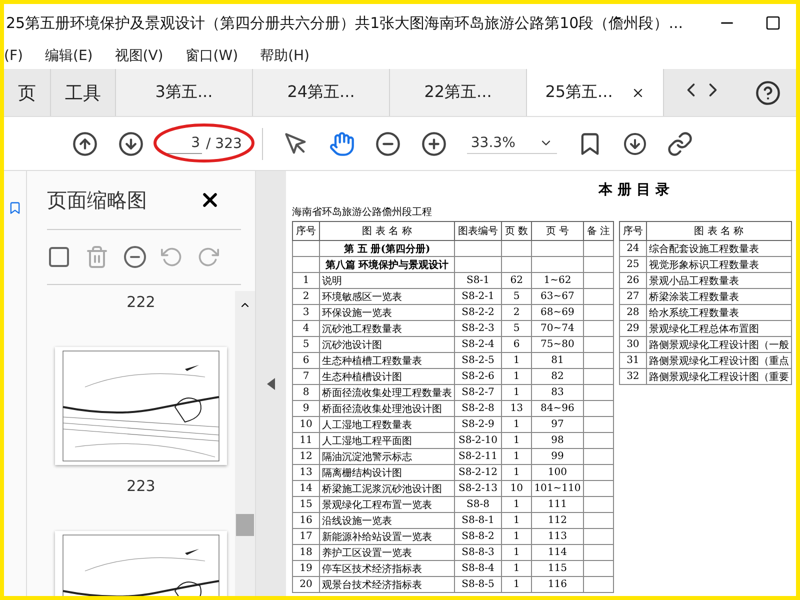  Describe the element at coordinates (478, 408) in the screenshot. I see `table-cell: S8-2-8` at that location.